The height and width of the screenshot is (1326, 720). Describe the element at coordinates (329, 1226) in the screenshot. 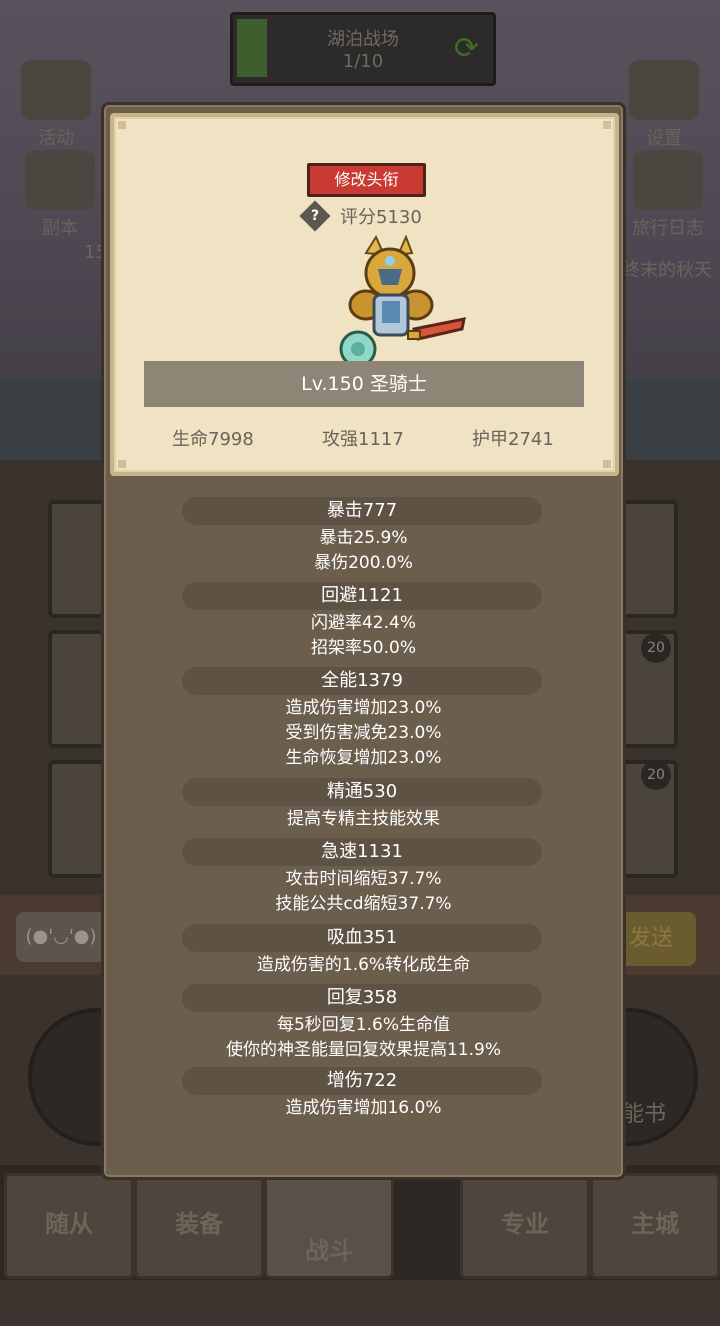

I see `nav-battle: 战斗` at that location.